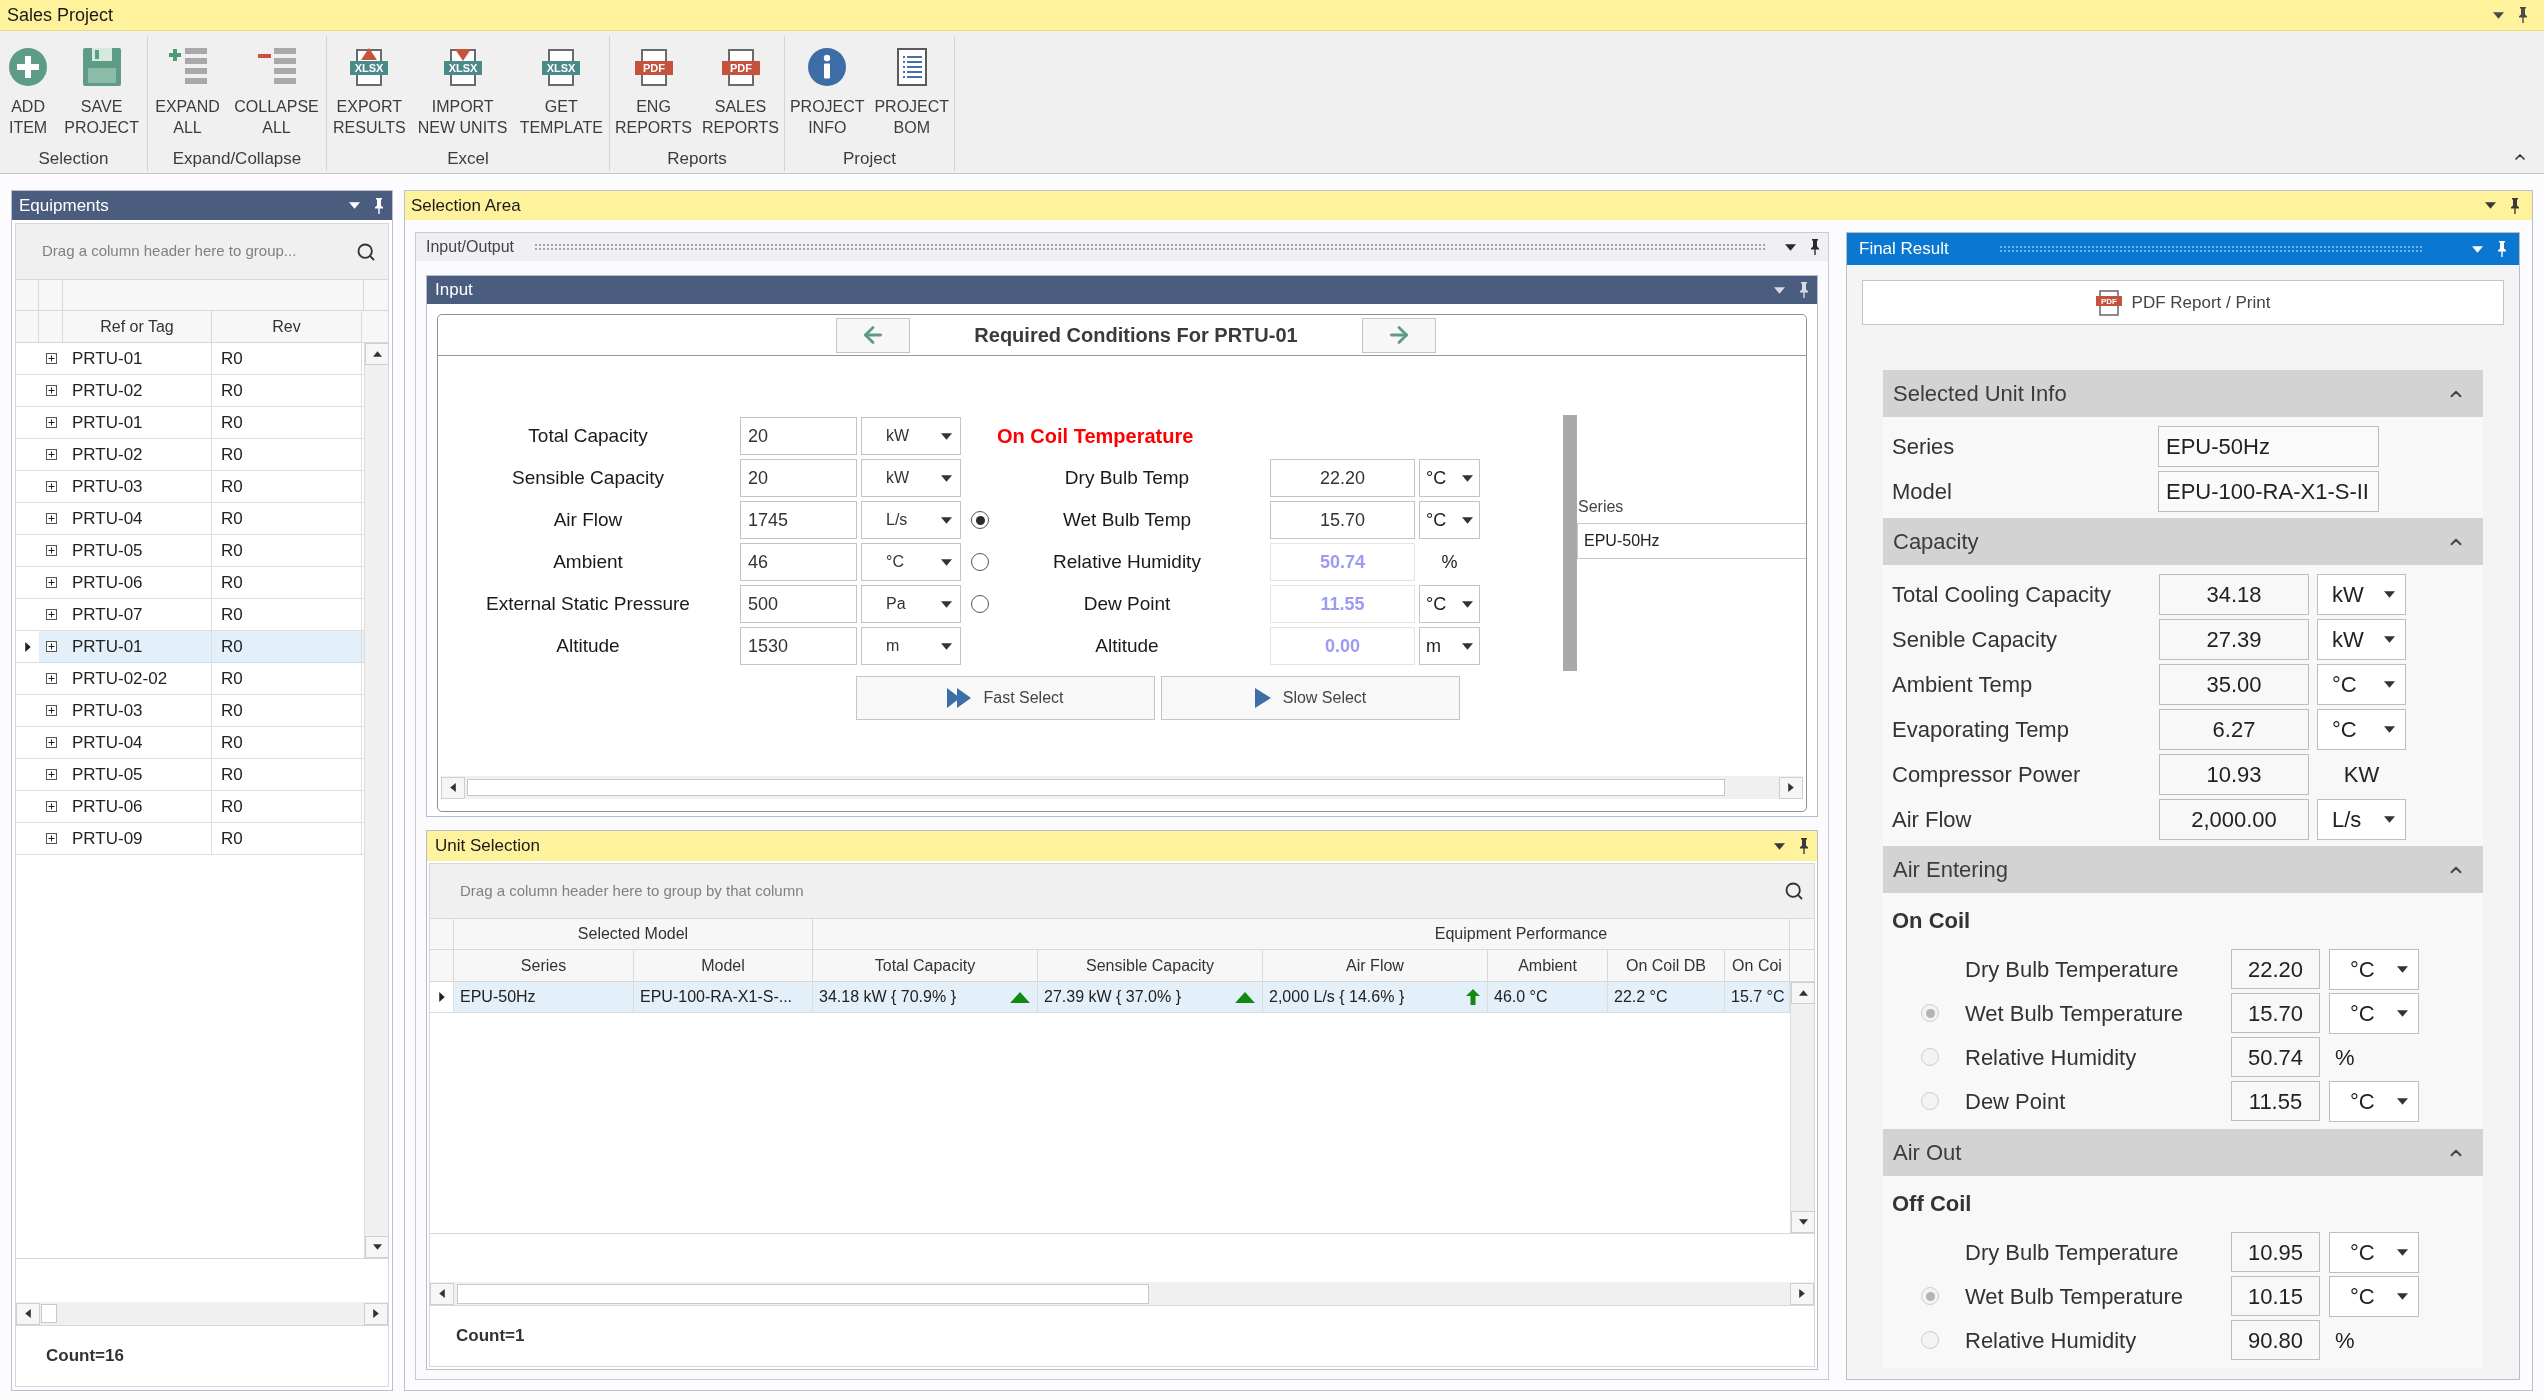  Describe the element at coordinates (723, 965) in the screenshot. I see `column-header: Model` at that location.